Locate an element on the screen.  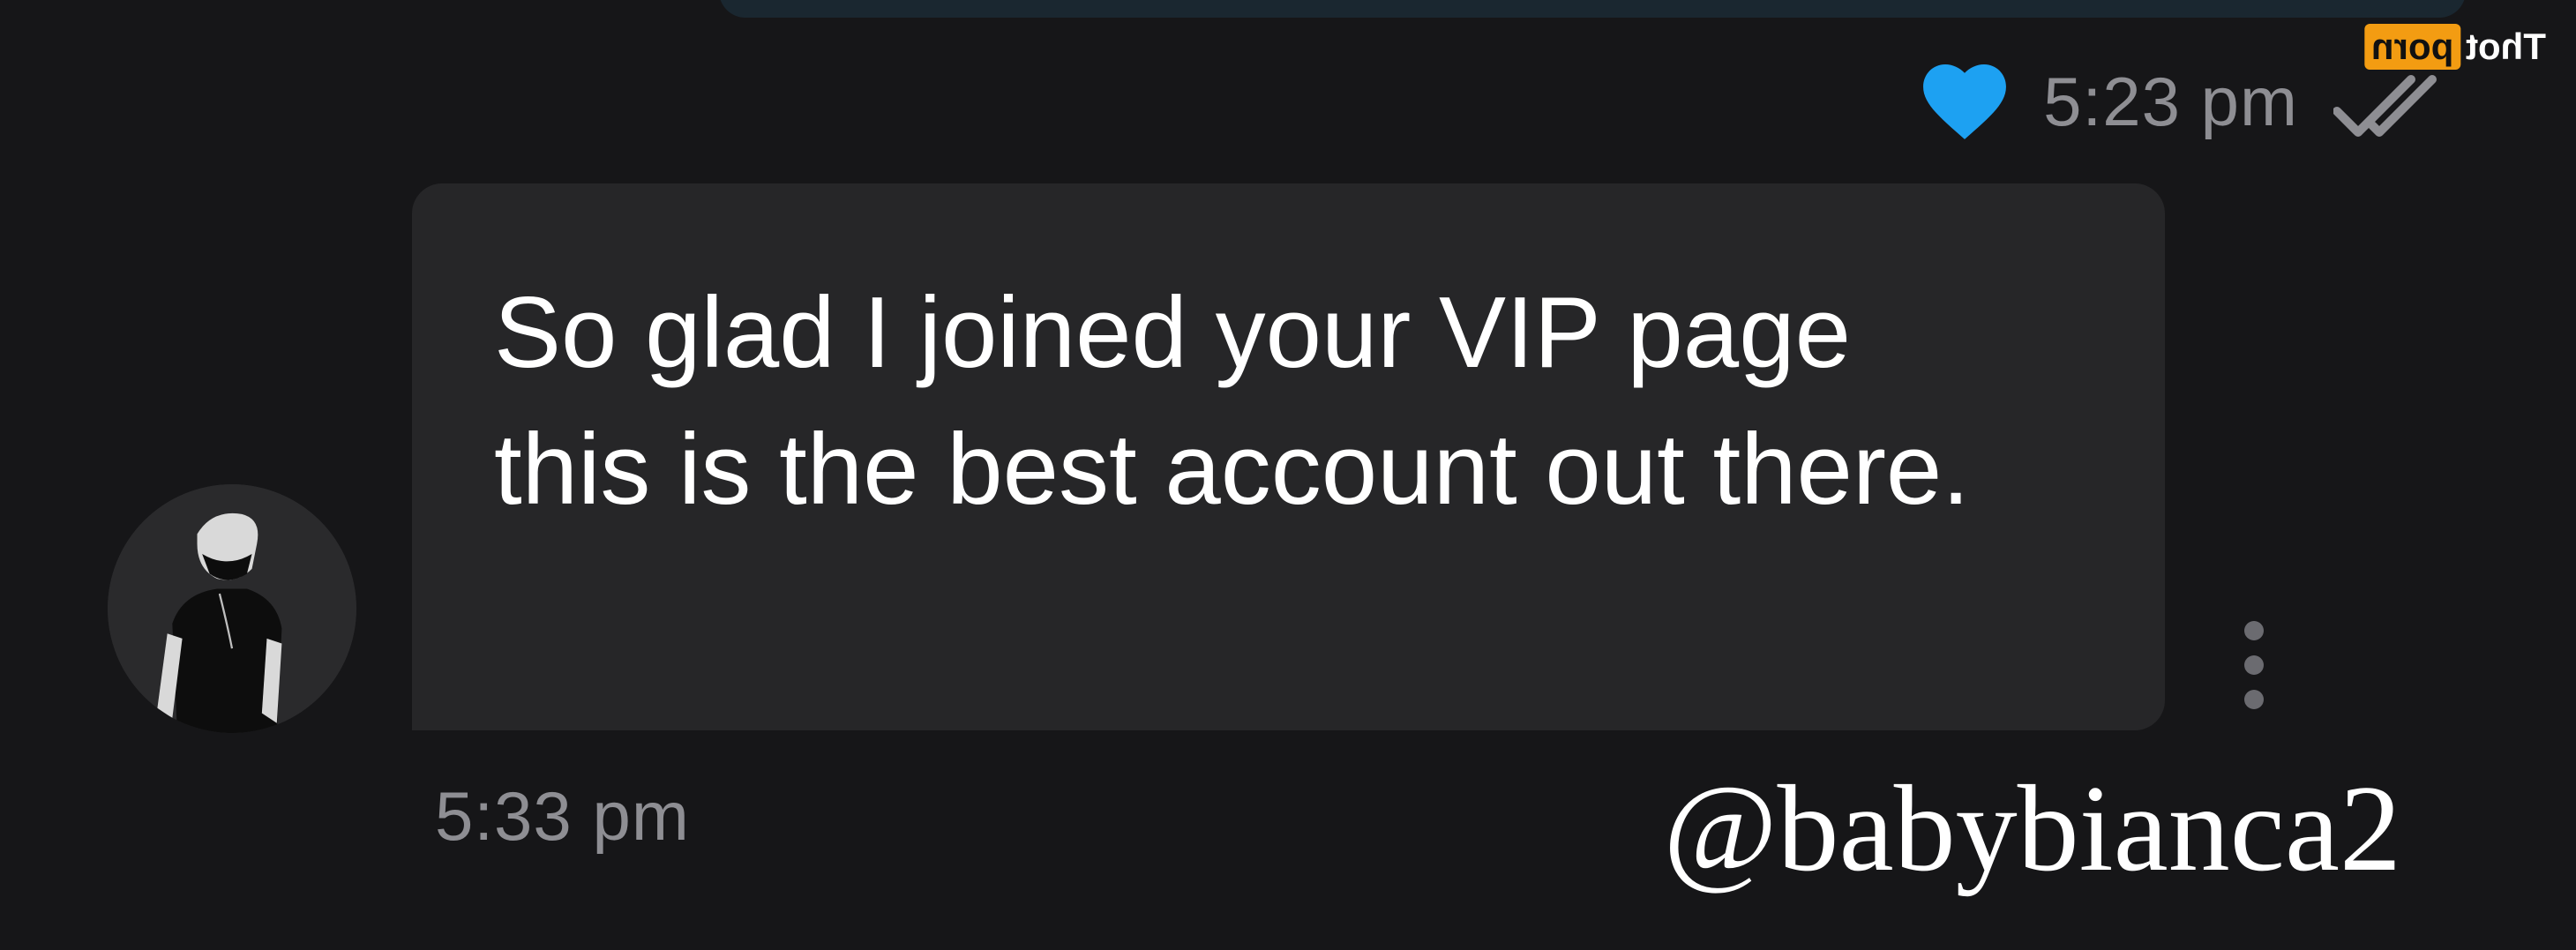
heart-icon is located at coordinates (1964, 101).